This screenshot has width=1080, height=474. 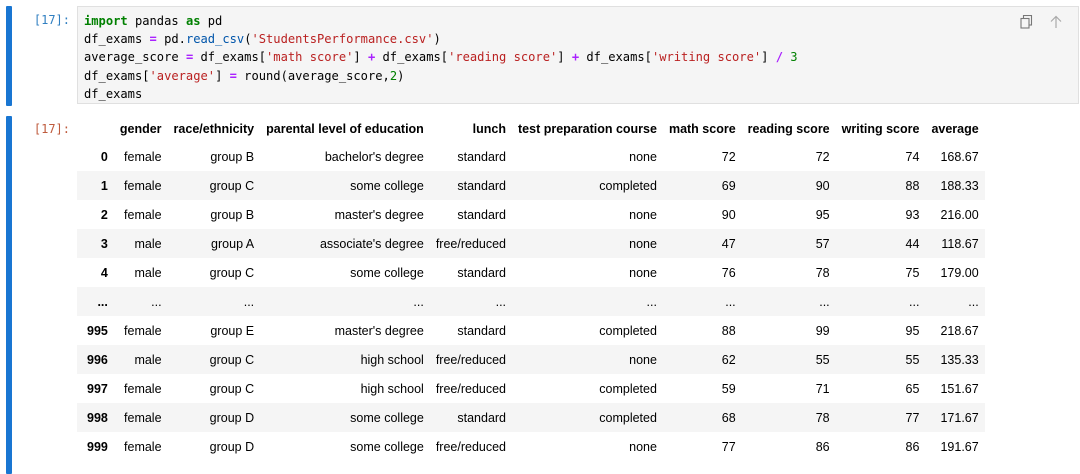 What do you see at coordinates (959, 214) in the screenshot?
I see `table-cell: 216.00` at bounding box center [959, 214].